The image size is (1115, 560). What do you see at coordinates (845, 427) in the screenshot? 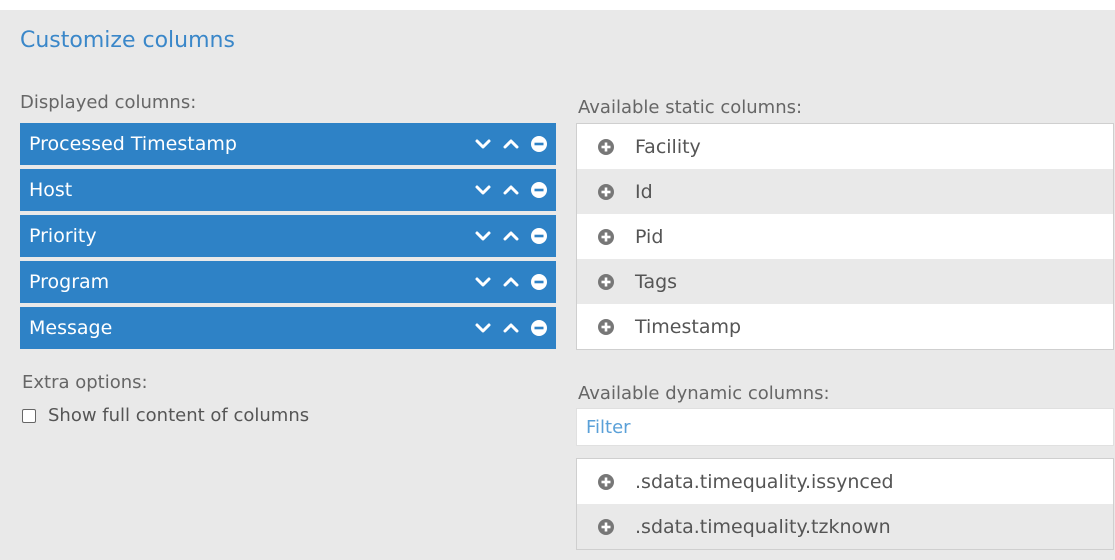
I see `dynamic-columns-filter-input` at bounding box center [845, 427].